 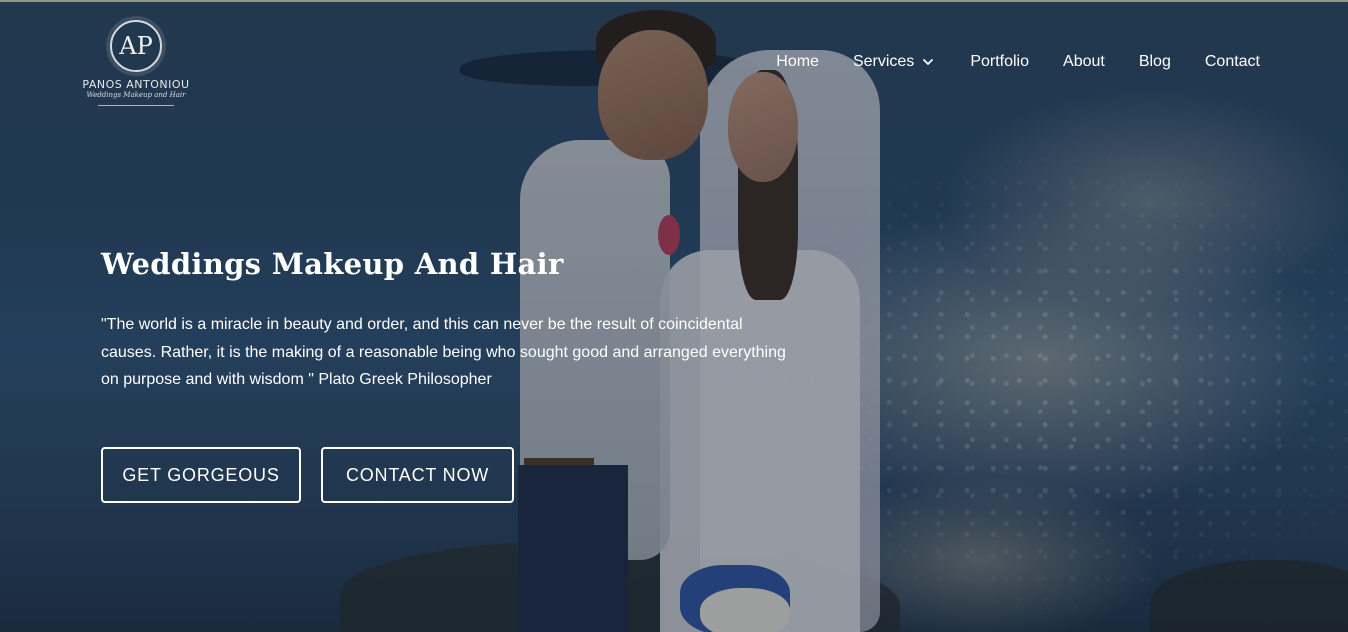 I want to click on nav-item-about: About, so click(x=1084, y=62).